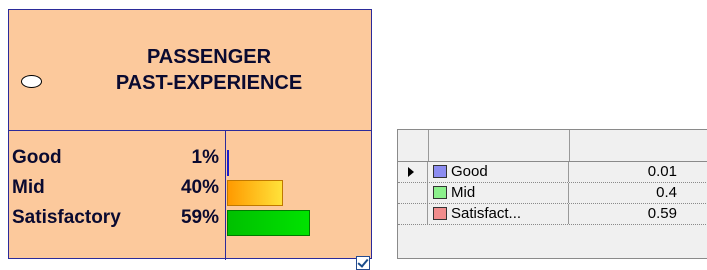 This screenshot has width=707, height=270. What do you see at coordinates (623, 192) in the screenshot?
I see `grid-value: 0.4` at bounding box center [623, 192].